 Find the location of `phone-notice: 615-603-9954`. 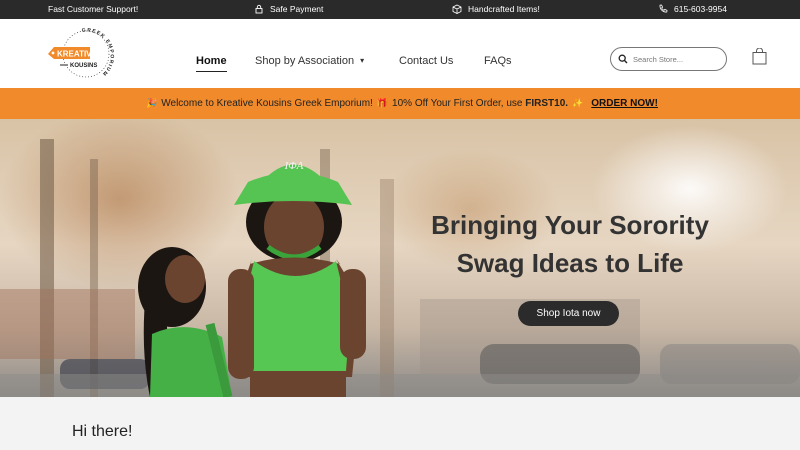

phone-notice: 615-603-9954 is located at coordinates (692, 9).